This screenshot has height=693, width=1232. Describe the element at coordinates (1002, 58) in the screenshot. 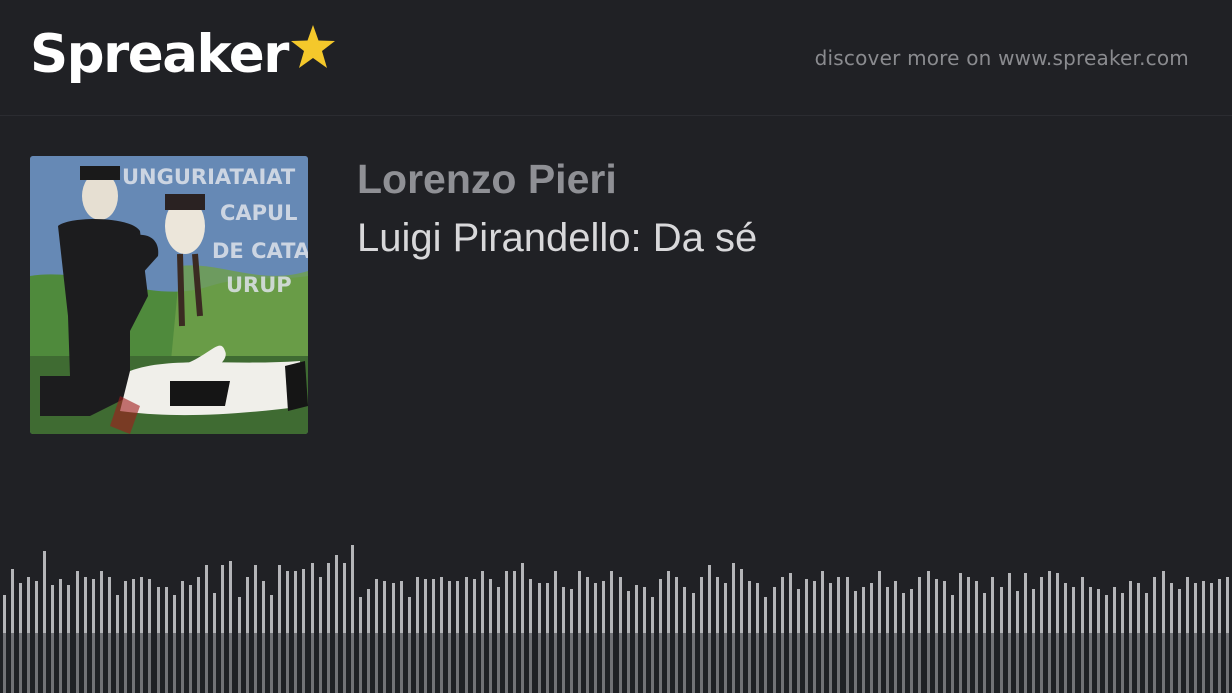

I see `discover-link: discover more on www.spreaker.com` at that location.